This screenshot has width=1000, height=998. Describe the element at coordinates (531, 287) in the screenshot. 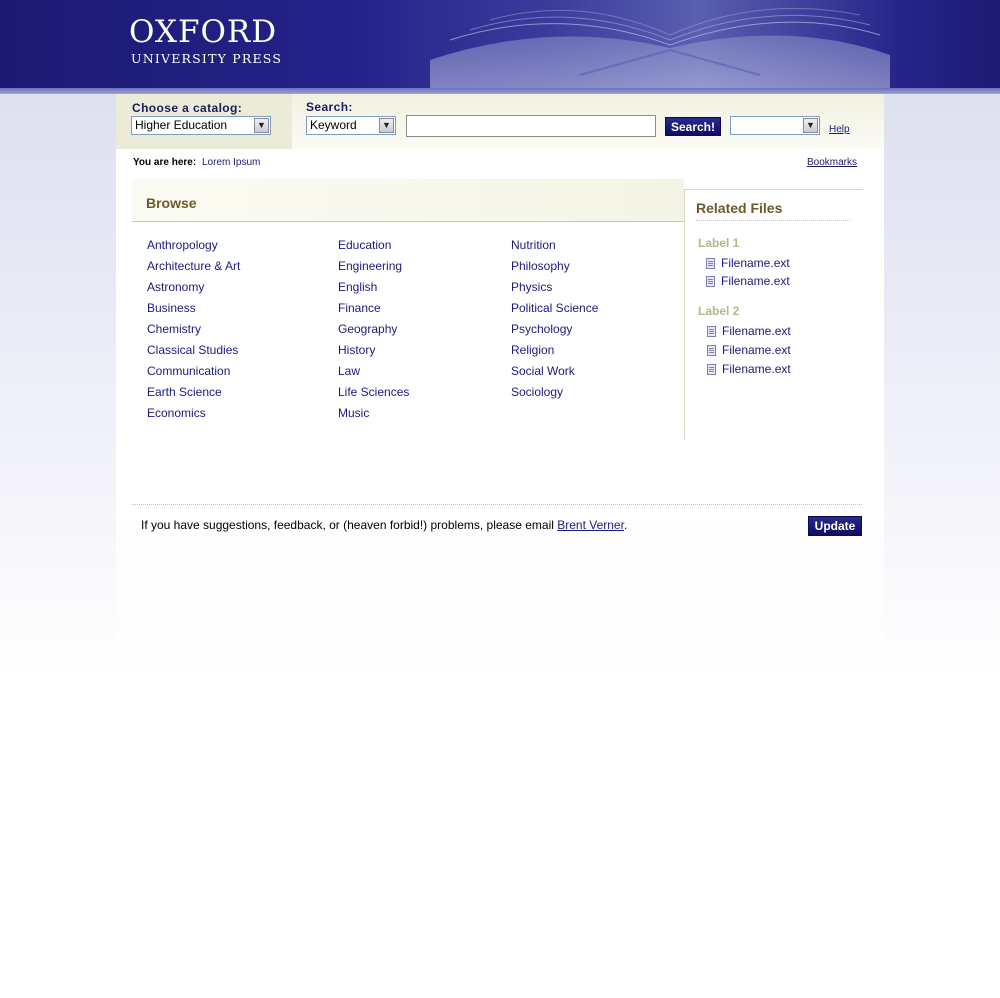

I see `category-link: Physics` at that location.